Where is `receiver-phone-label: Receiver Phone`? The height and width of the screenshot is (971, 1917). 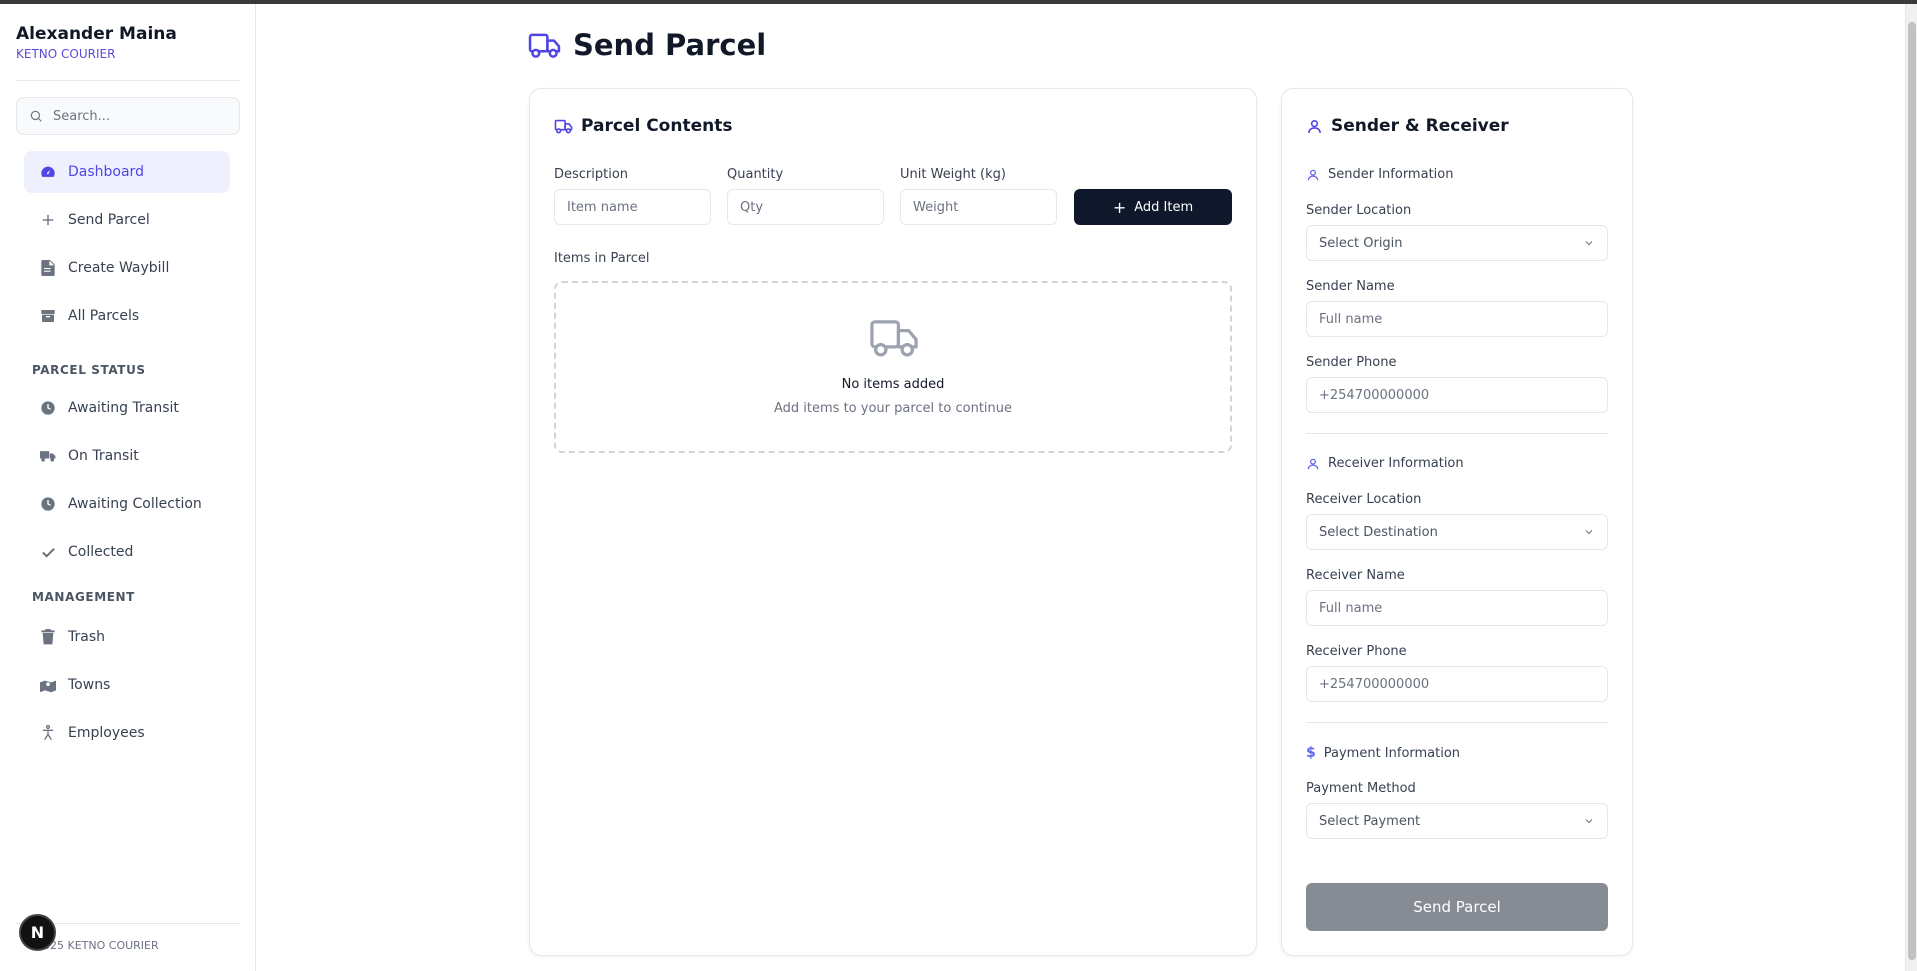
receiver-phone-label: Receiver Phone is located at coordinates (1356, 651).